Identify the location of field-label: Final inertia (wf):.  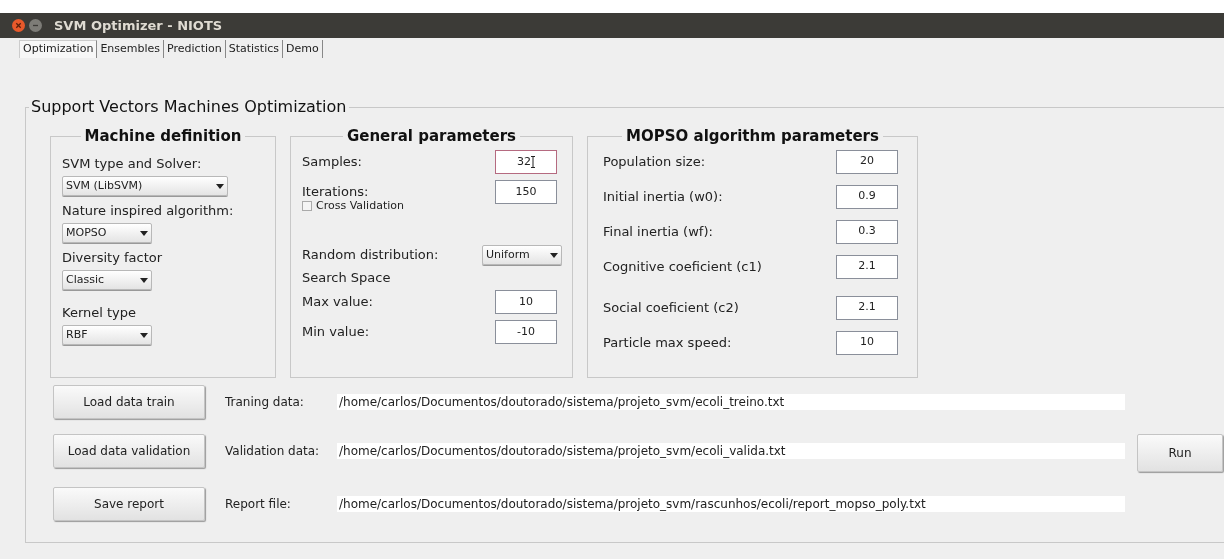
(658, 231).